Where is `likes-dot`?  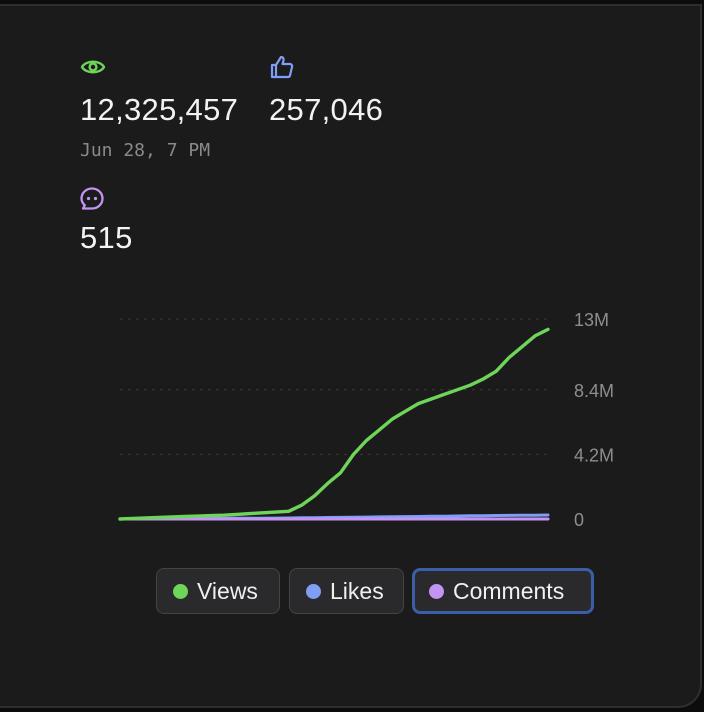
likes-dot is located at coordinates (313, 591).